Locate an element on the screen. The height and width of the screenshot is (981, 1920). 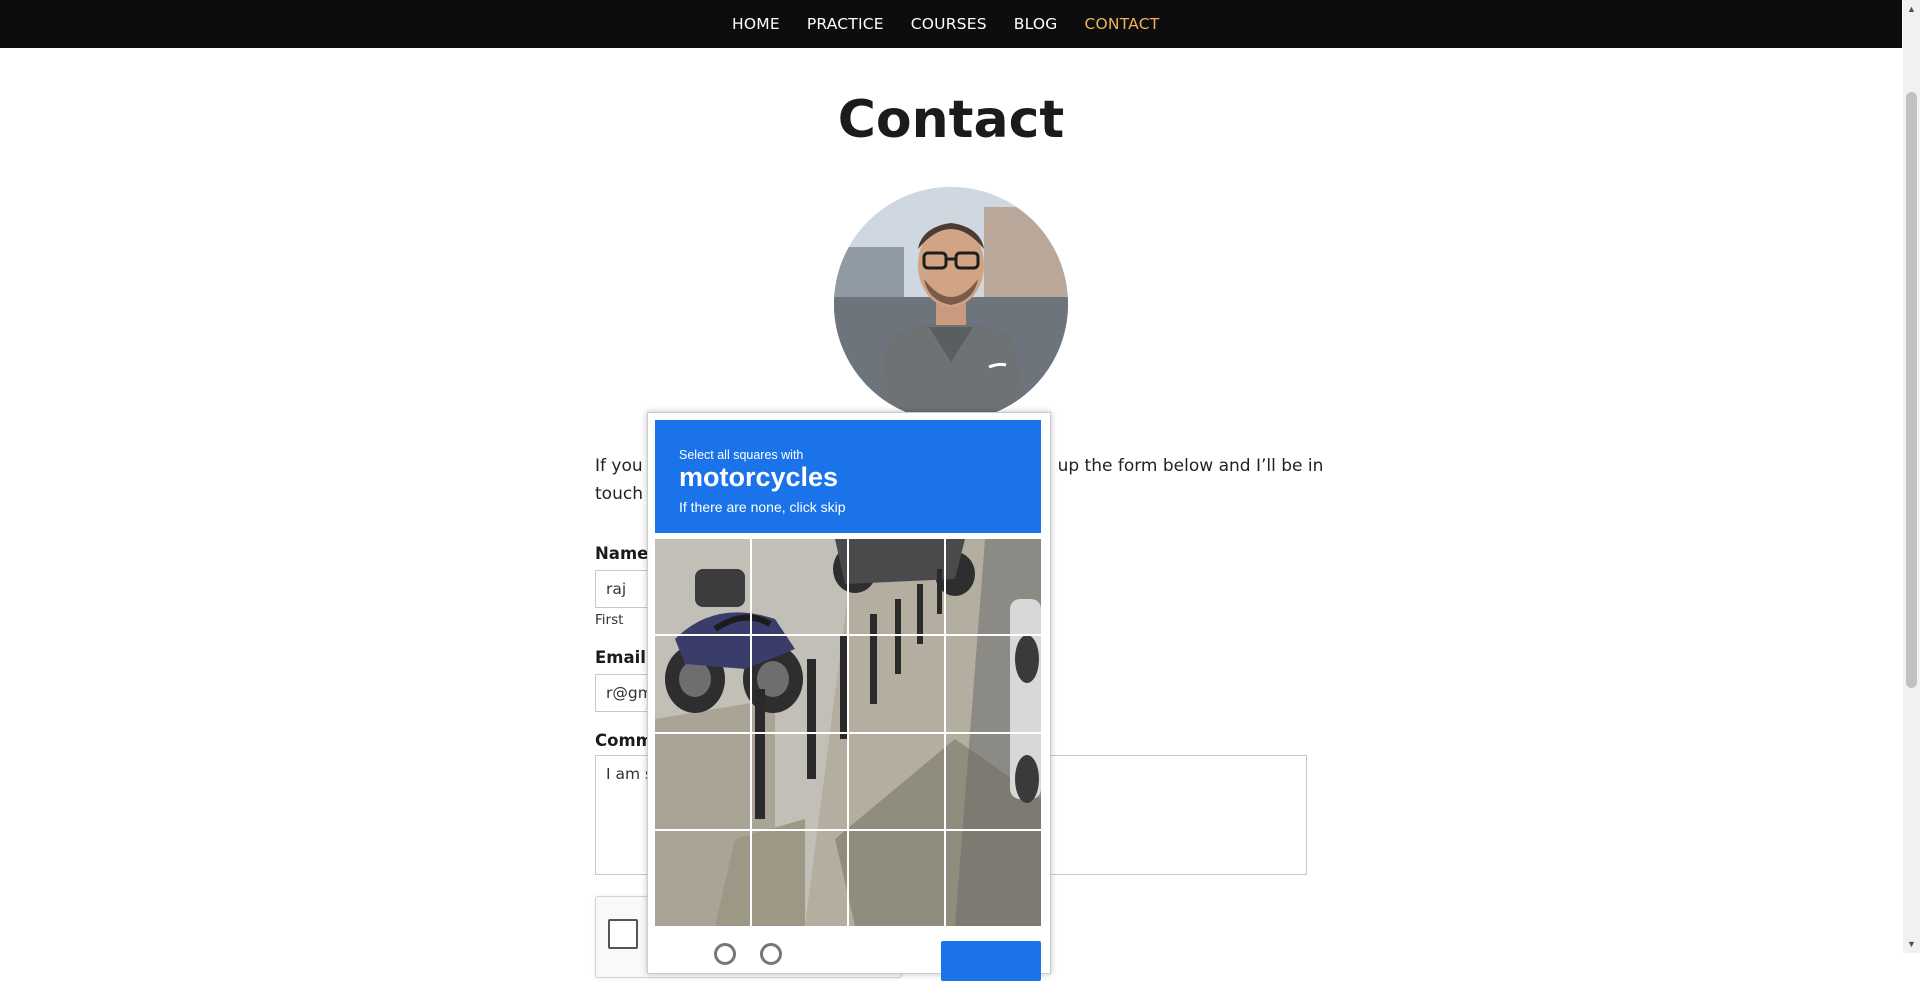
nav-menu: HOME PRACTICE COURSES BLOG CONTACT is located at coordinates (945, 24).